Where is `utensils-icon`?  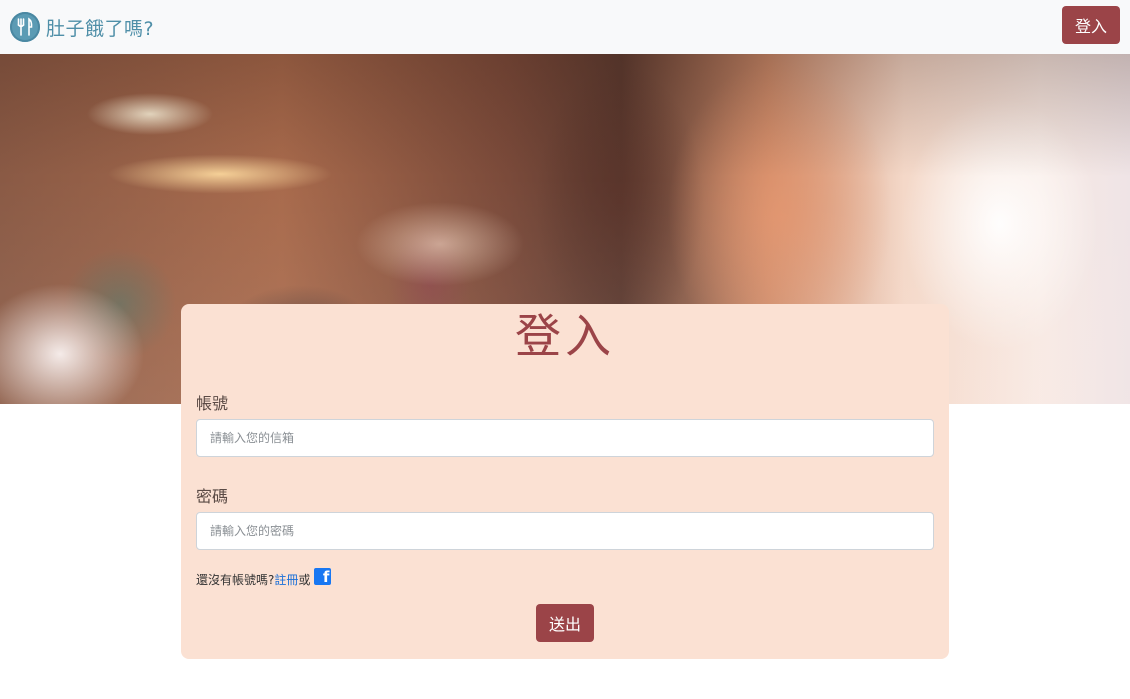 utensils-icon is located at coordinates (25, 27).